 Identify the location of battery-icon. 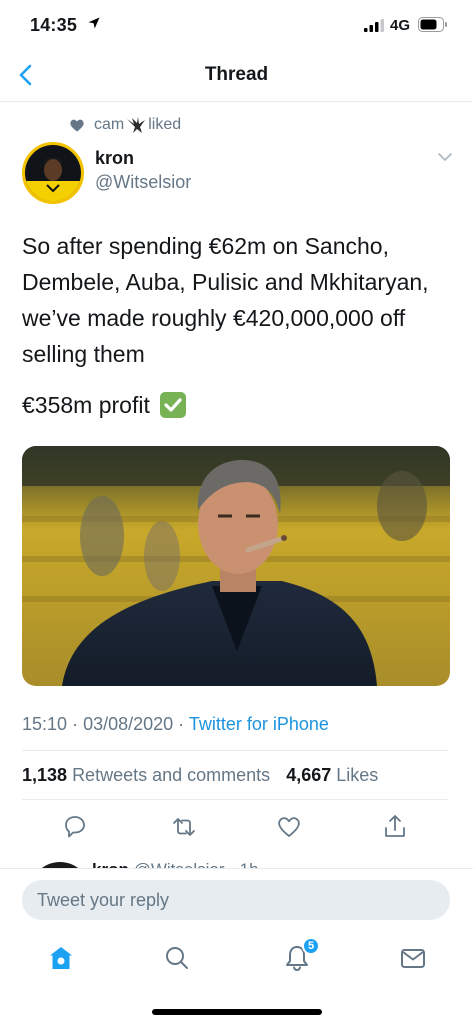
(432, 24).